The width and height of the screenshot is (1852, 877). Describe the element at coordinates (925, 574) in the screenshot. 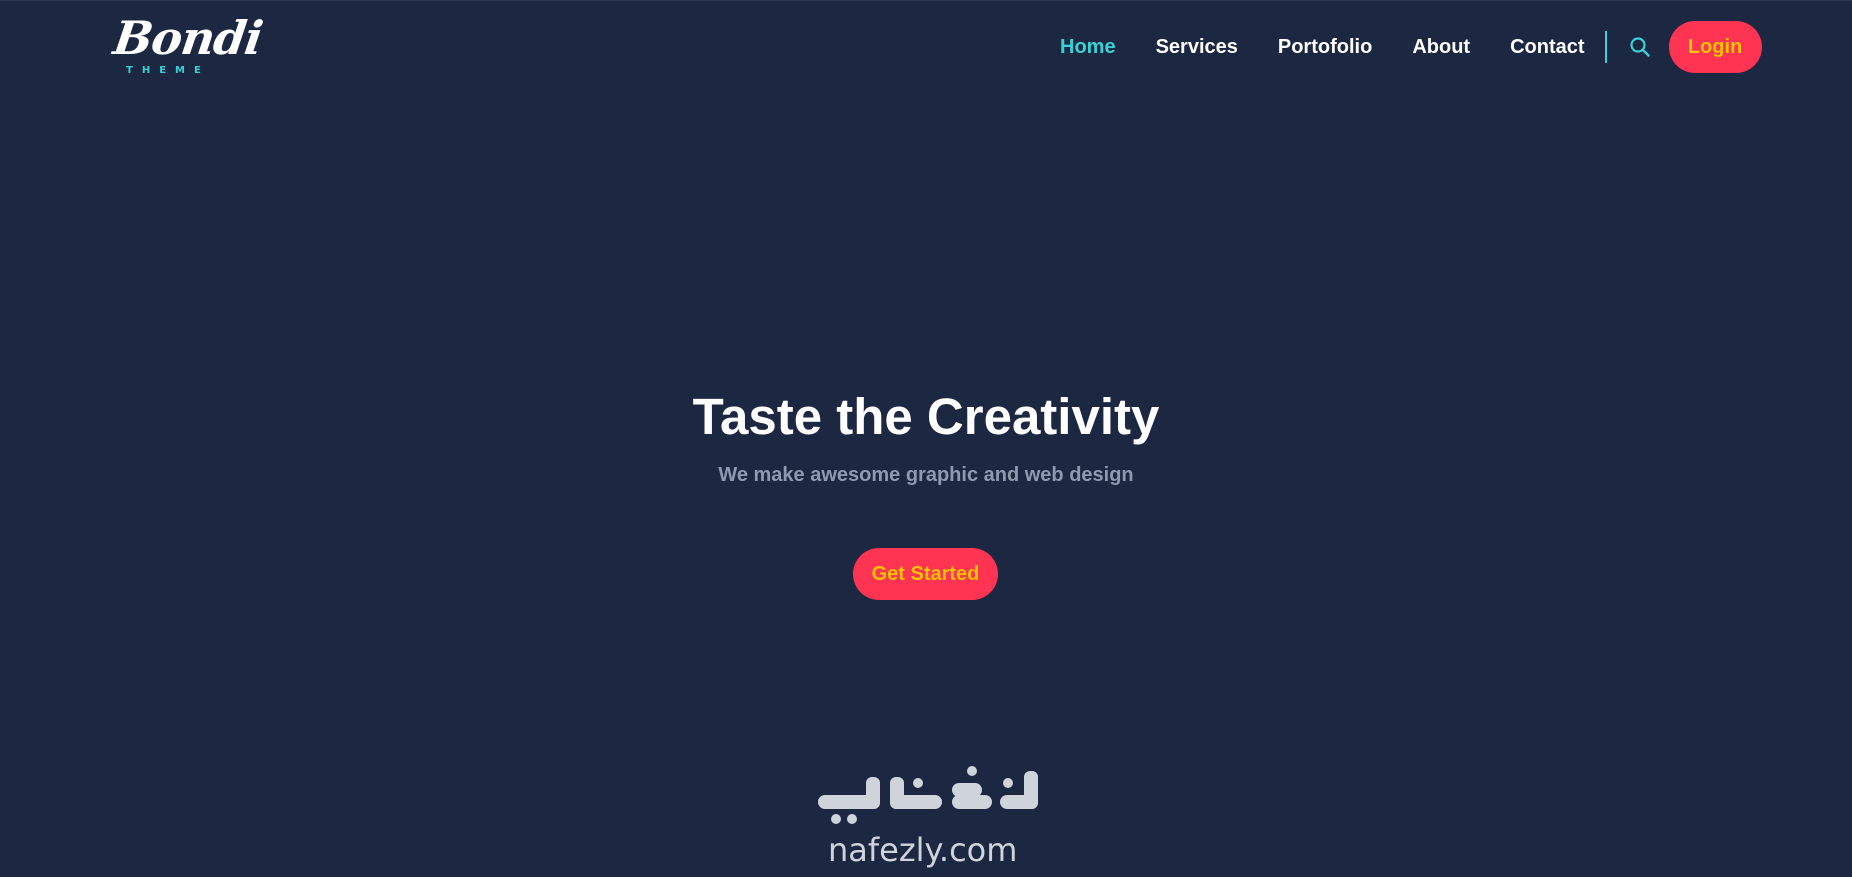

I see `get-started-button: Get Started` at that location.